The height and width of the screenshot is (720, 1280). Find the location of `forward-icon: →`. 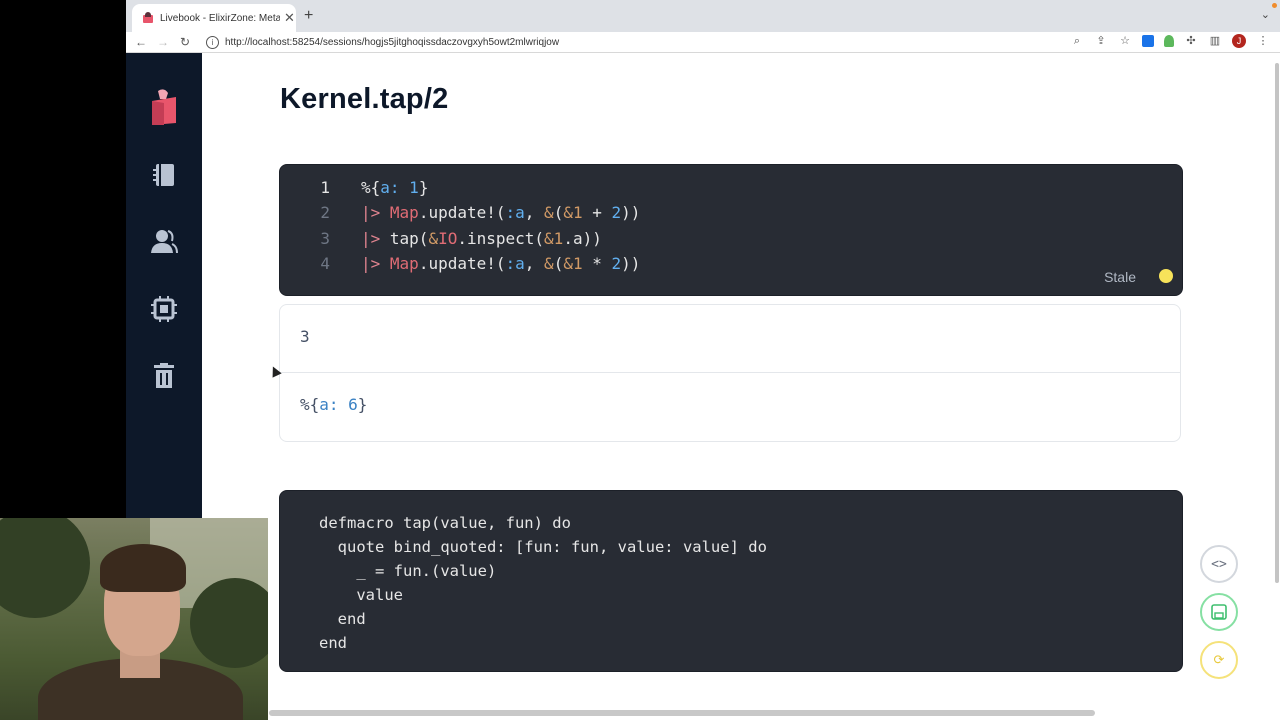

forward-icon: → is located at coordinates (163, 42).